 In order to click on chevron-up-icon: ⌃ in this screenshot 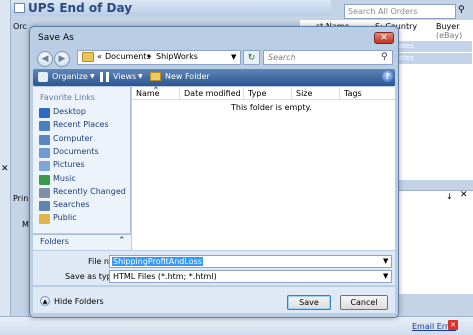, I will do `click(122, 241)`.